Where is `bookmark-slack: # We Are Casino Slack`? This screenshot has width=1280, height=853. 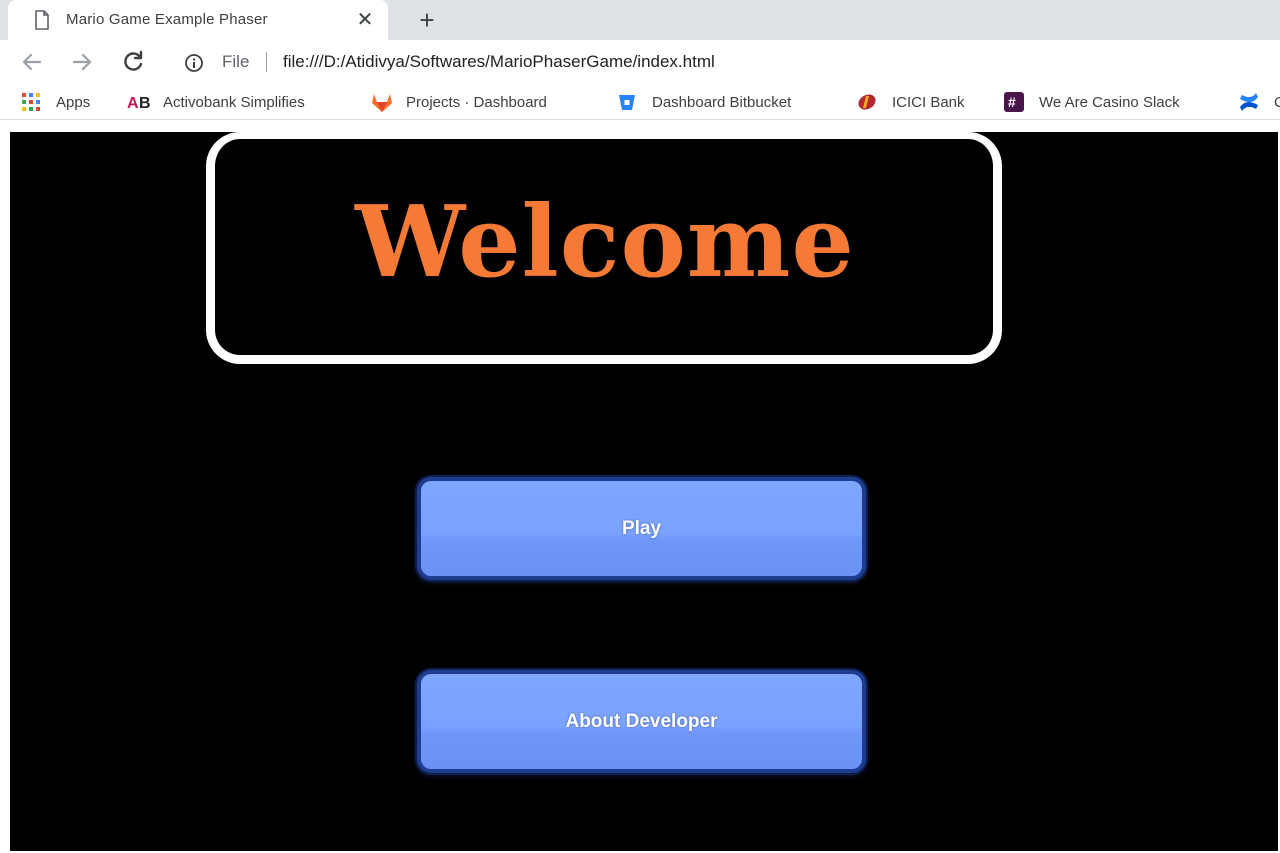 bookmark-slack: # We Are Casino Slack is located at coordinates (1091, 102).